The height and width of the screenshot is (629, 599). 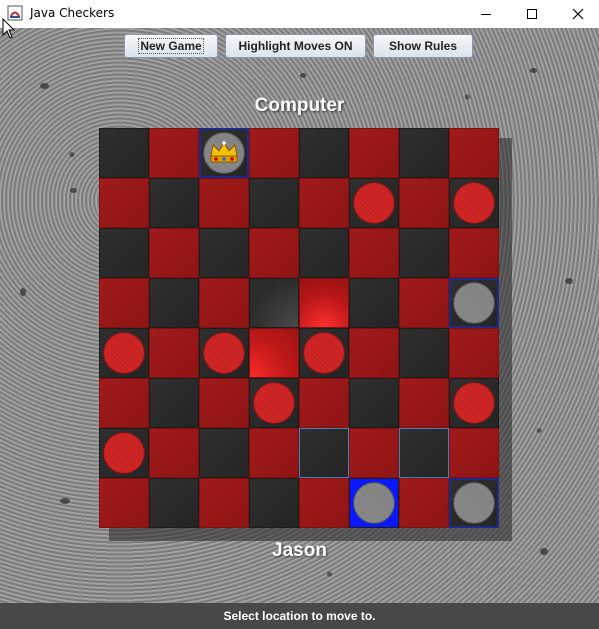 I want to click on maximize-button, so click(x=532, y=14).